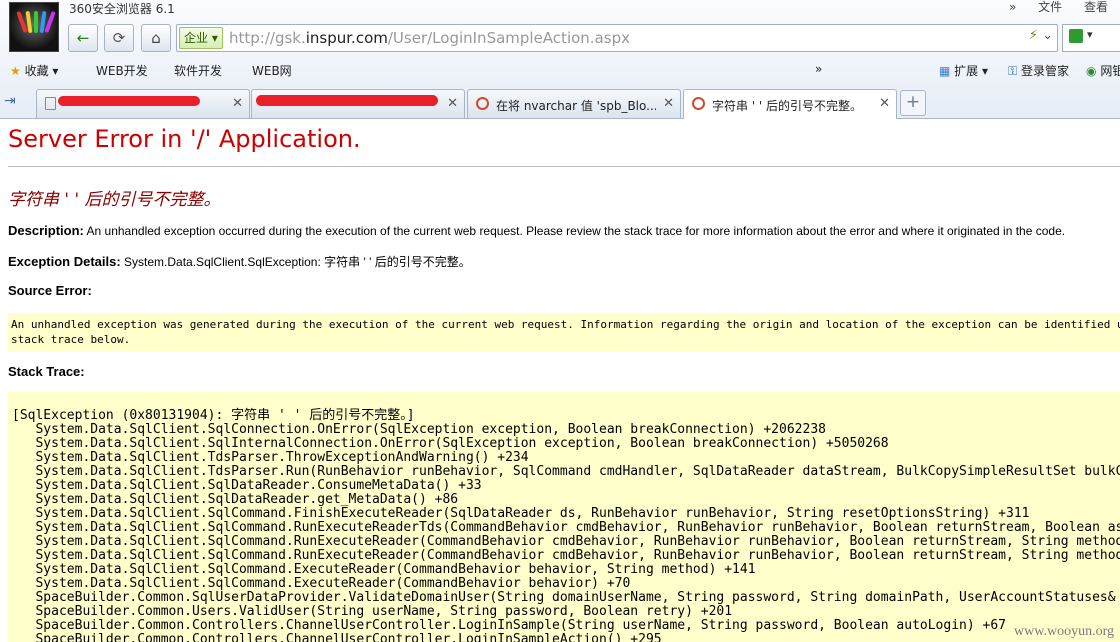 The width and height of the screenshot is (1120, 642). What do you see at coordinates (963, 70) in the screenshot?
I see `extensions-button: ▦ 扩展 ▾` at bounding box center [963, 70].